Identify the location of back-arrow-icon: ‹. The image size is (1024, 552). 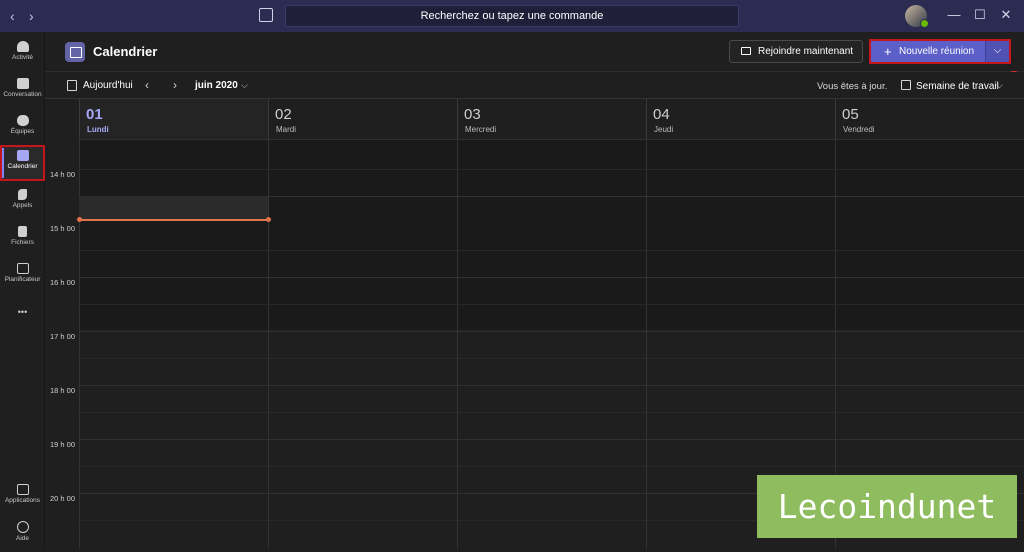
(12, 16).